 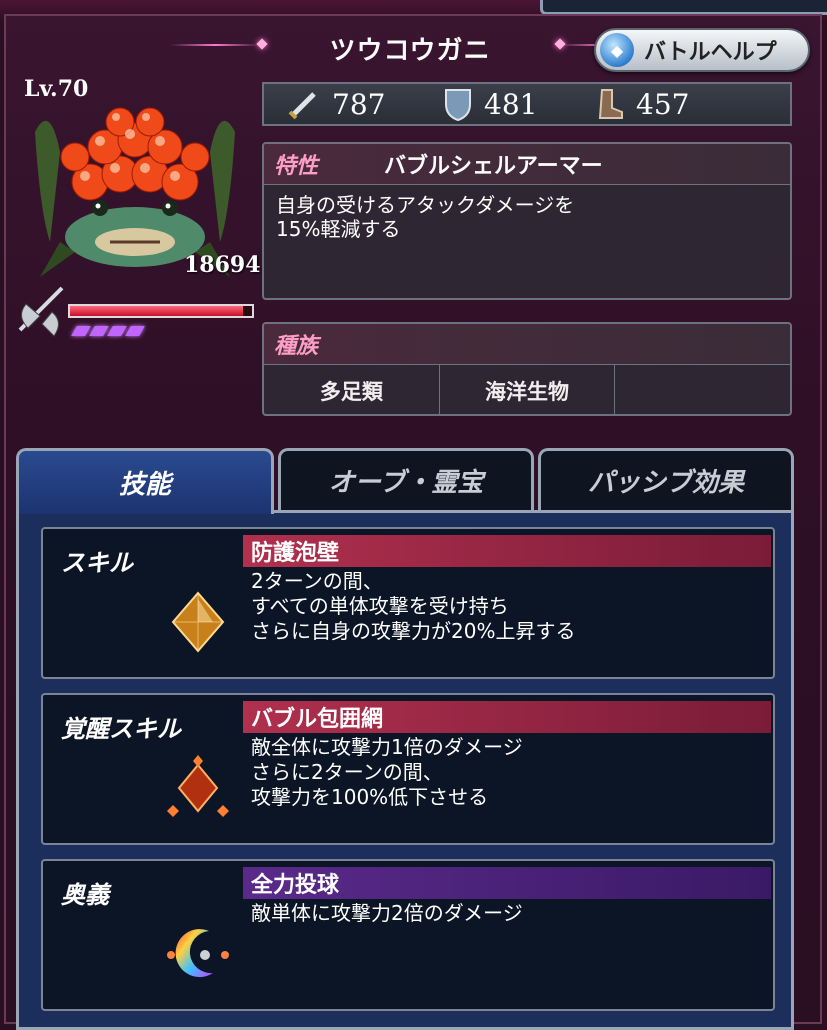 I want to click on rainbow-crescent-icon, so click(x=198, y=953).